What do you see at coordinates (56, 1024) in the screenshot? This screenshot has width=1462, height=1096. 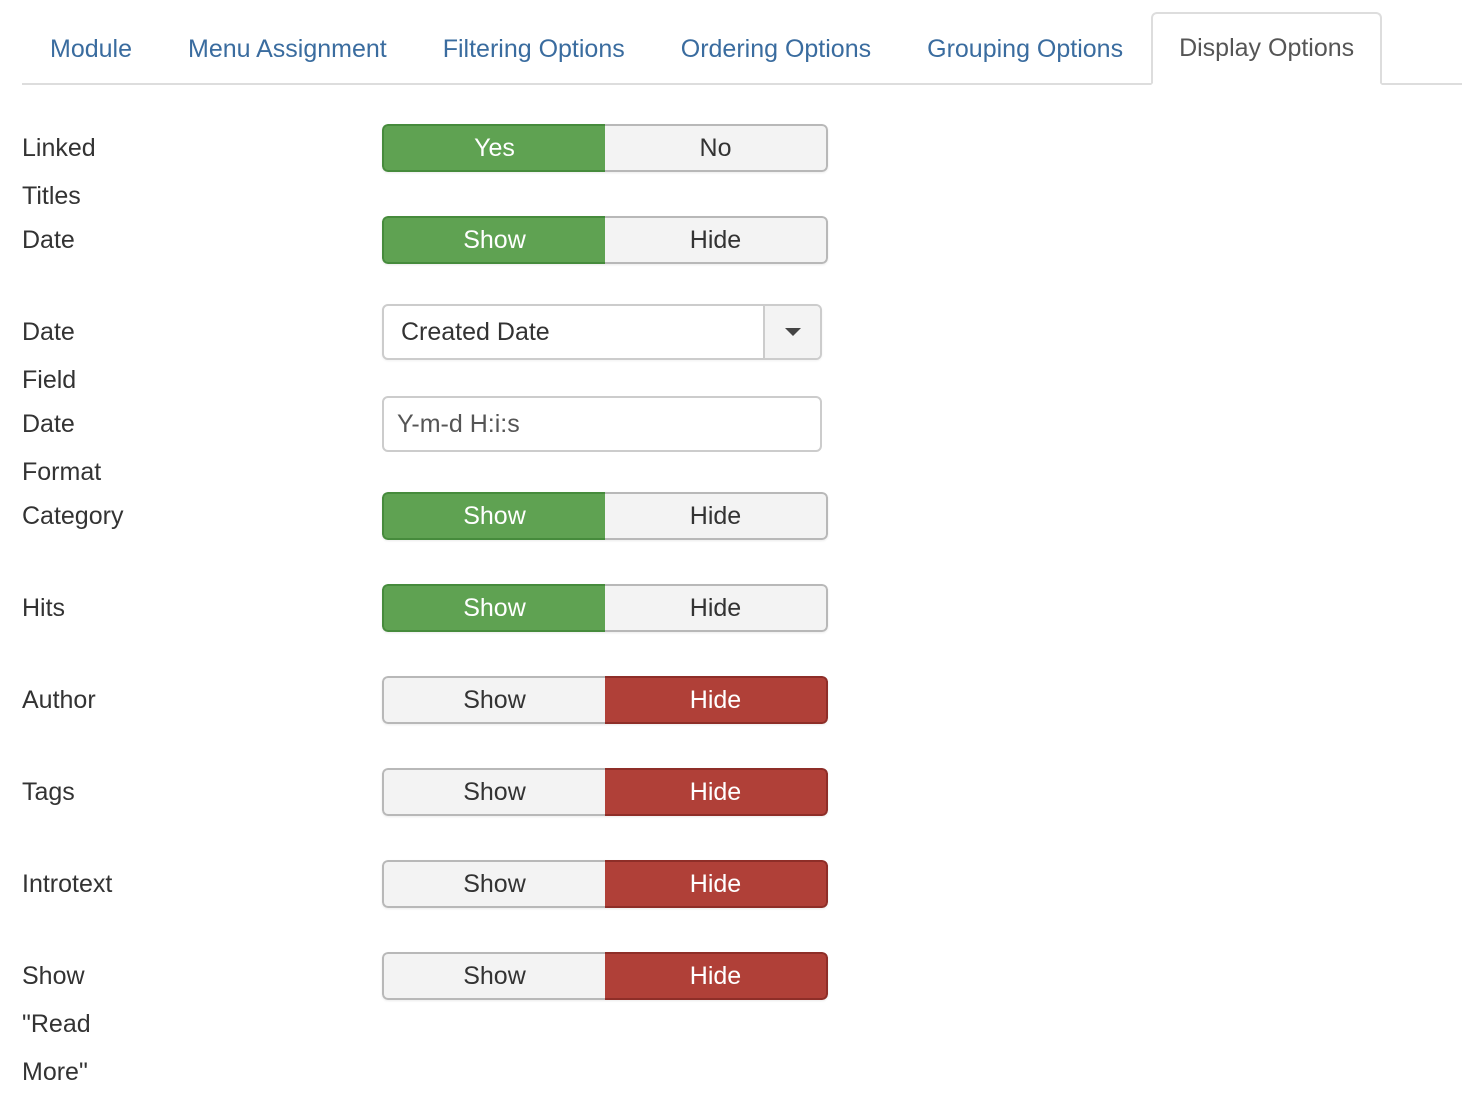 I see `field-label: Show "Read More"` at bounding box center [56, 1024].